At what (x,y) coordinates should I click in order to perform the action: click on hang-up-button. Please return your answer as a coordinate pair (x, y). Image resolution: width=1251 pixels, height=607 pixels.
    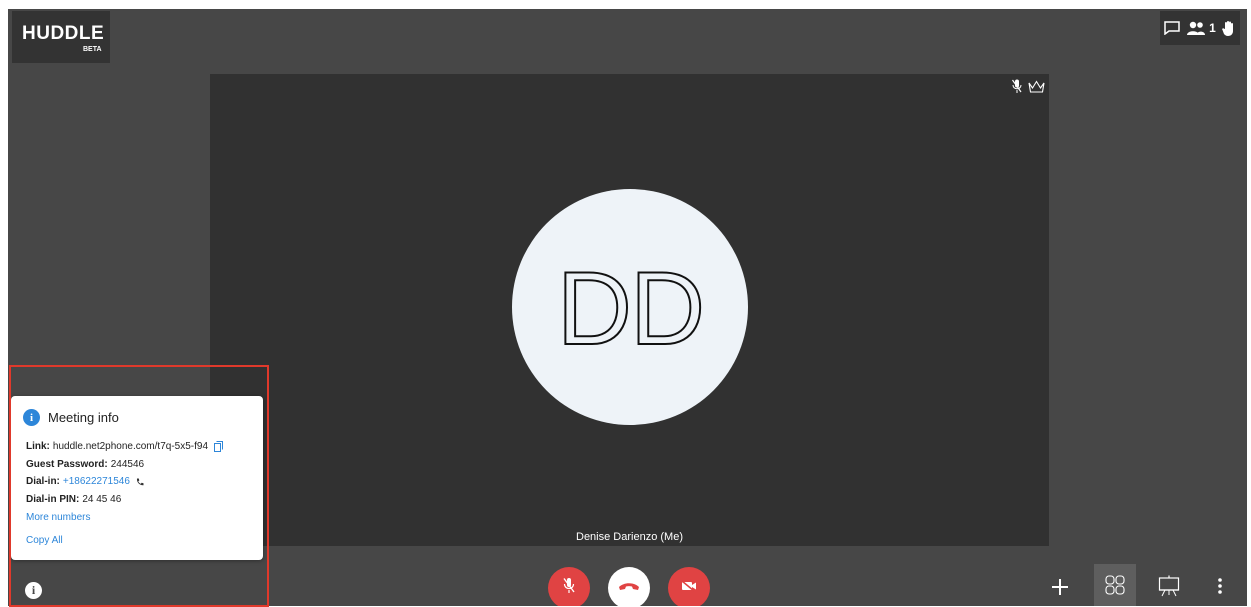
    Looking at the image, I should click on (629, 586).